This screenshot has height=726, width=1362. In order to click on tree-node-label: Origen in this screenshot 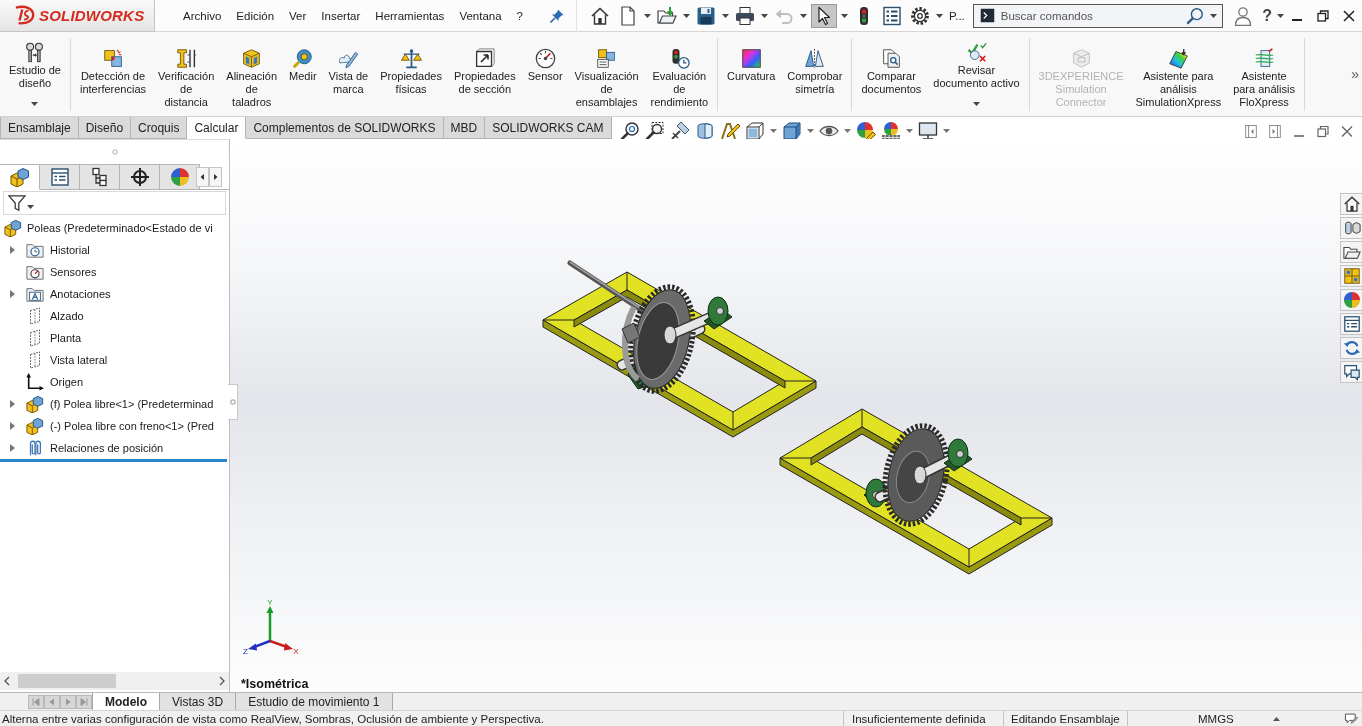, I will do `click(67, 382)`.